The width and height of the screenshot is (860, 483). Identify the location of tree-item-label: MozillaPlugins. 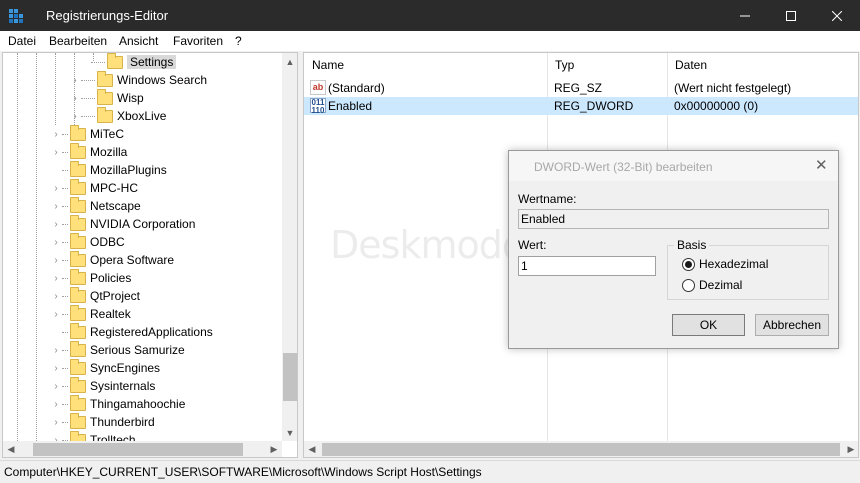
(128, 170).